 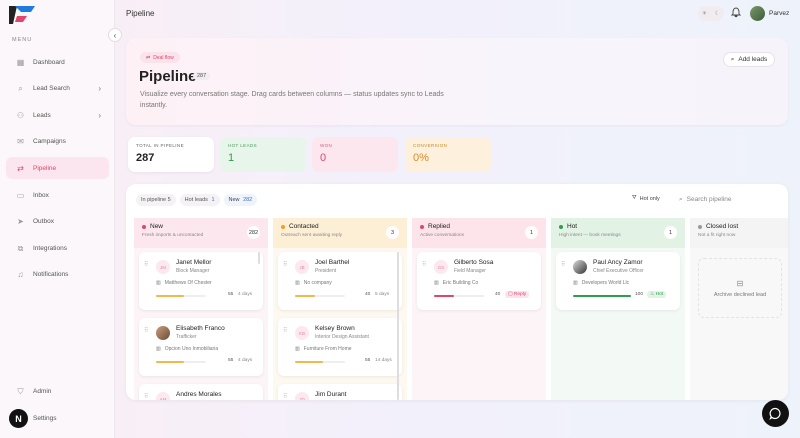 What do you see at coordinates (717, 235) in the screenshot?
I see `column-subtitle: Not a fit right now` at bounding box center [717, 235].